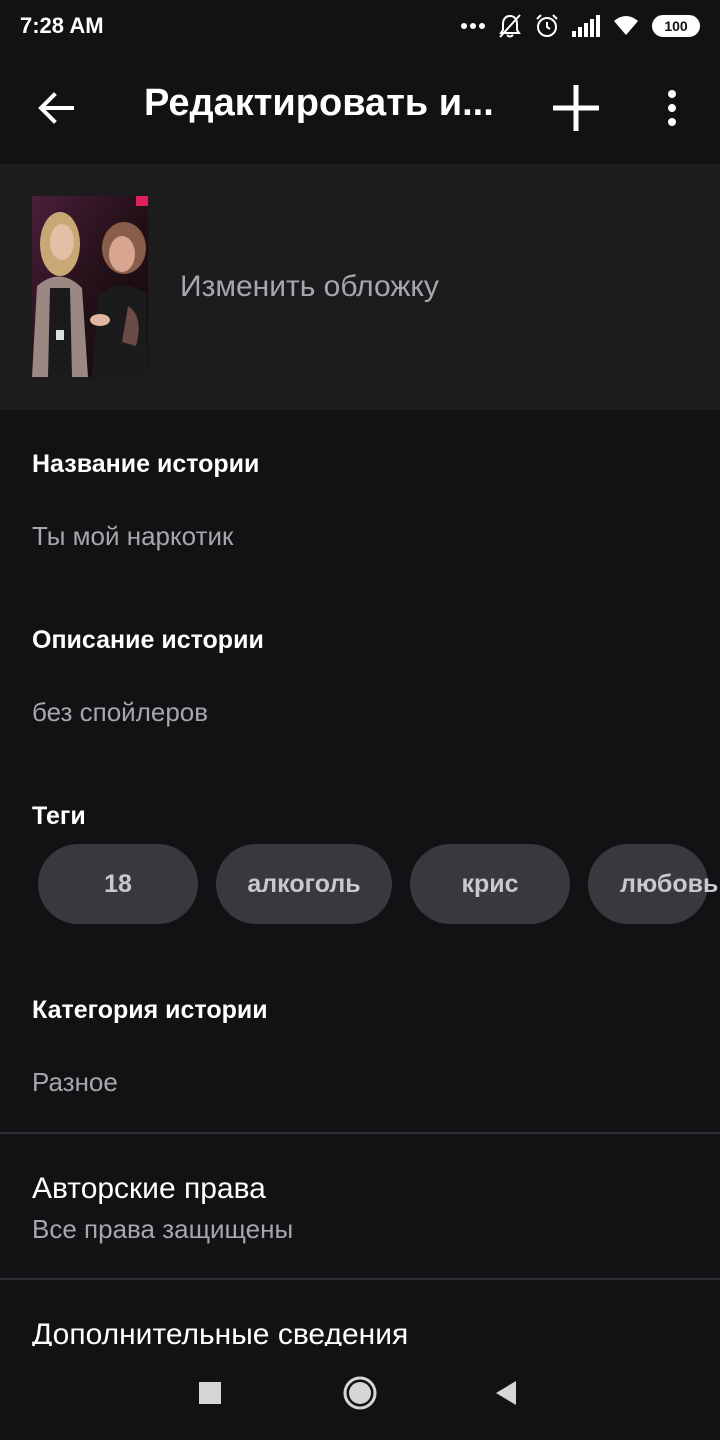 The image size is (720, 1440). What do you see at coordinates (490, 884) in the screenshot?
I see `tag-chip: крис` at bounding box center [490, 884].